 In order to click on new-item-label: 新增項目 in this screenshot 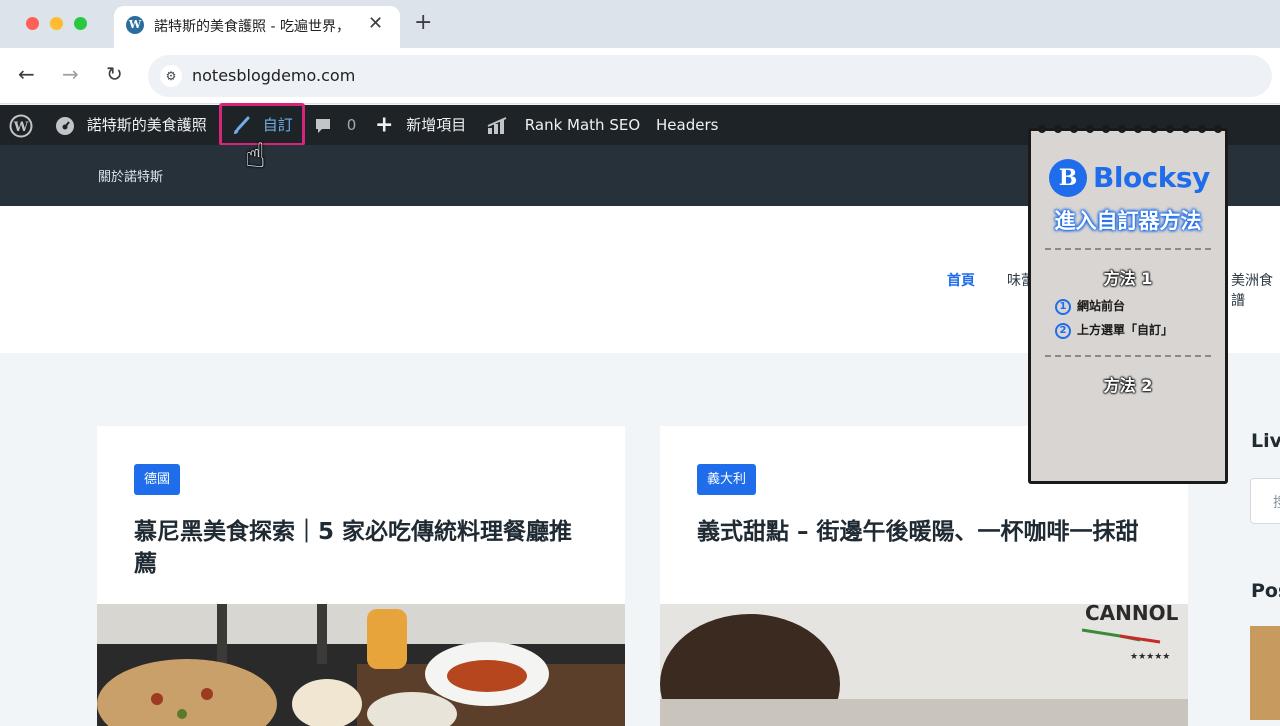, I will do `click(436, 125)`.